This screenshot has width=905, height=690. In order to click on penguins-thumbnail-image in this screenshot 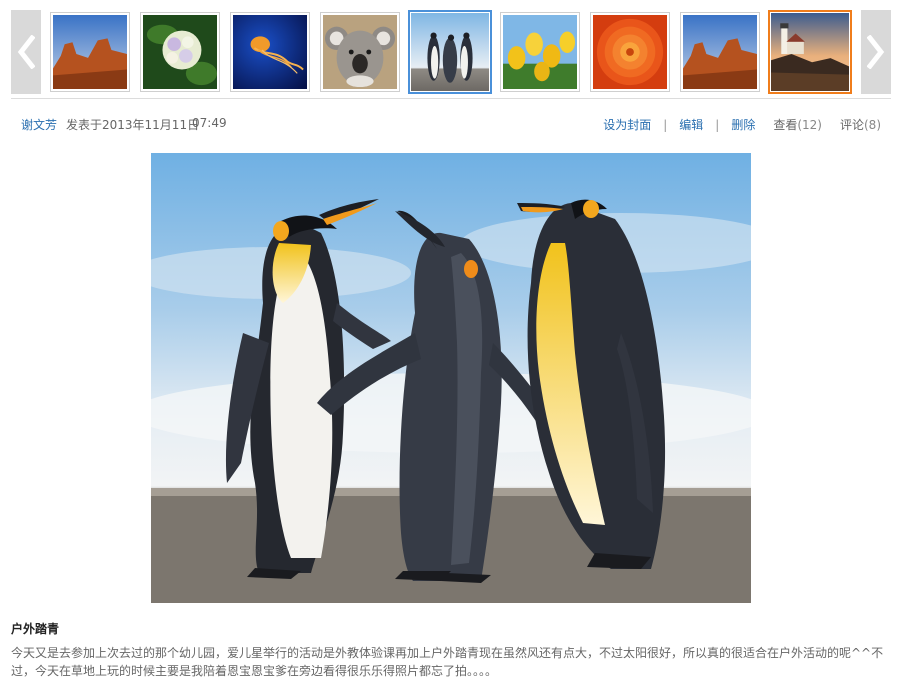, I will do `click(450, 52)`.